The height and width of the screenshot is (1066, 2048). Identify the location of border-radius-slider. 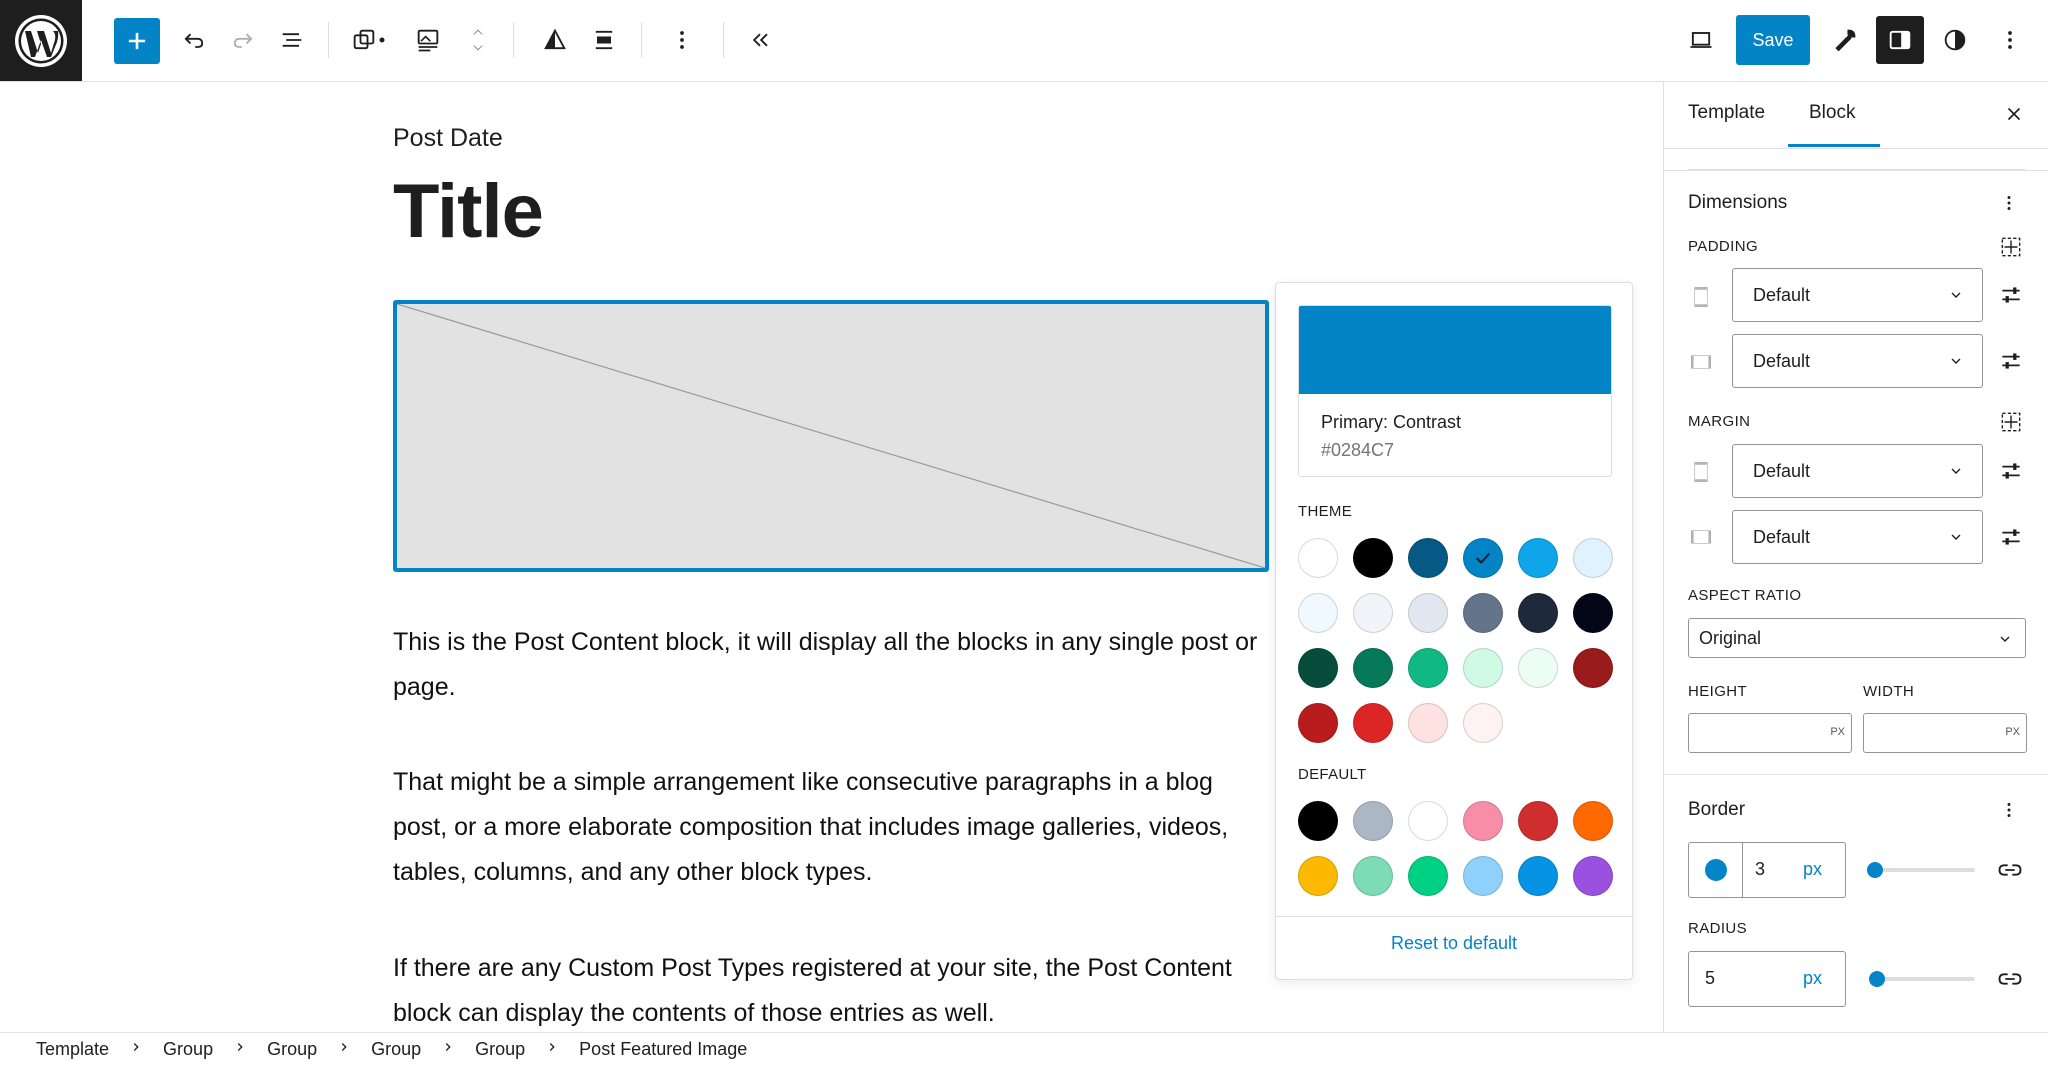
(1922, 979).